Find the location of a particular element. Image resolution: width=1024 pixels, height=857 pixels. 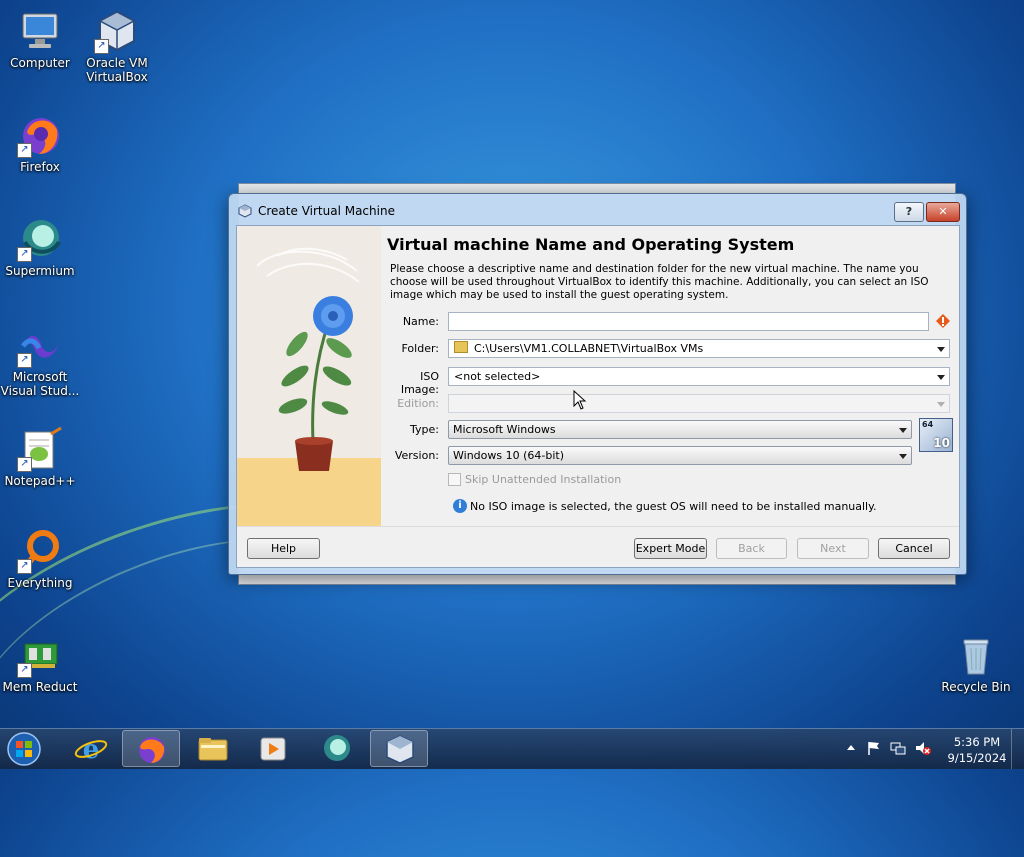

desktop-icon-firefox: ↗ Firefox is located at coordinates (40, 143).